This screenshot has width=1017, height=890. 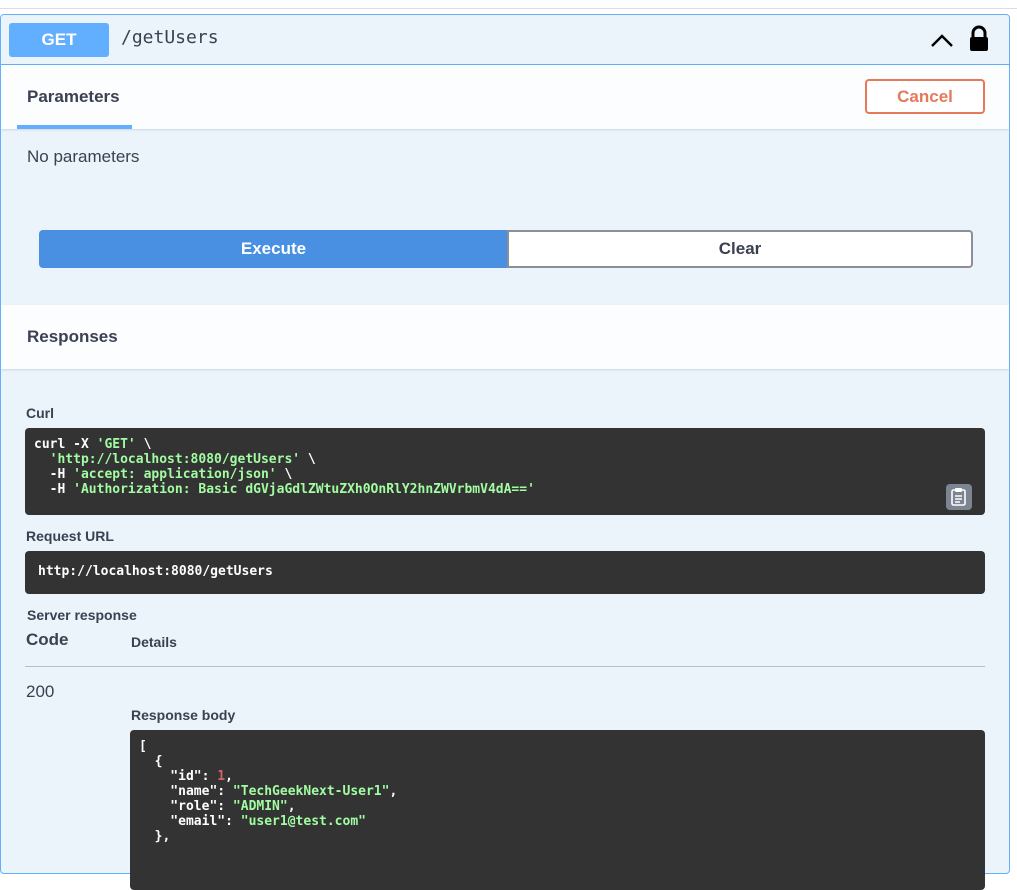 What do you see at coordinates (70, 536) in the screenshot?
I see `request-url-label: Request URL` at bounding box center [70, 536].